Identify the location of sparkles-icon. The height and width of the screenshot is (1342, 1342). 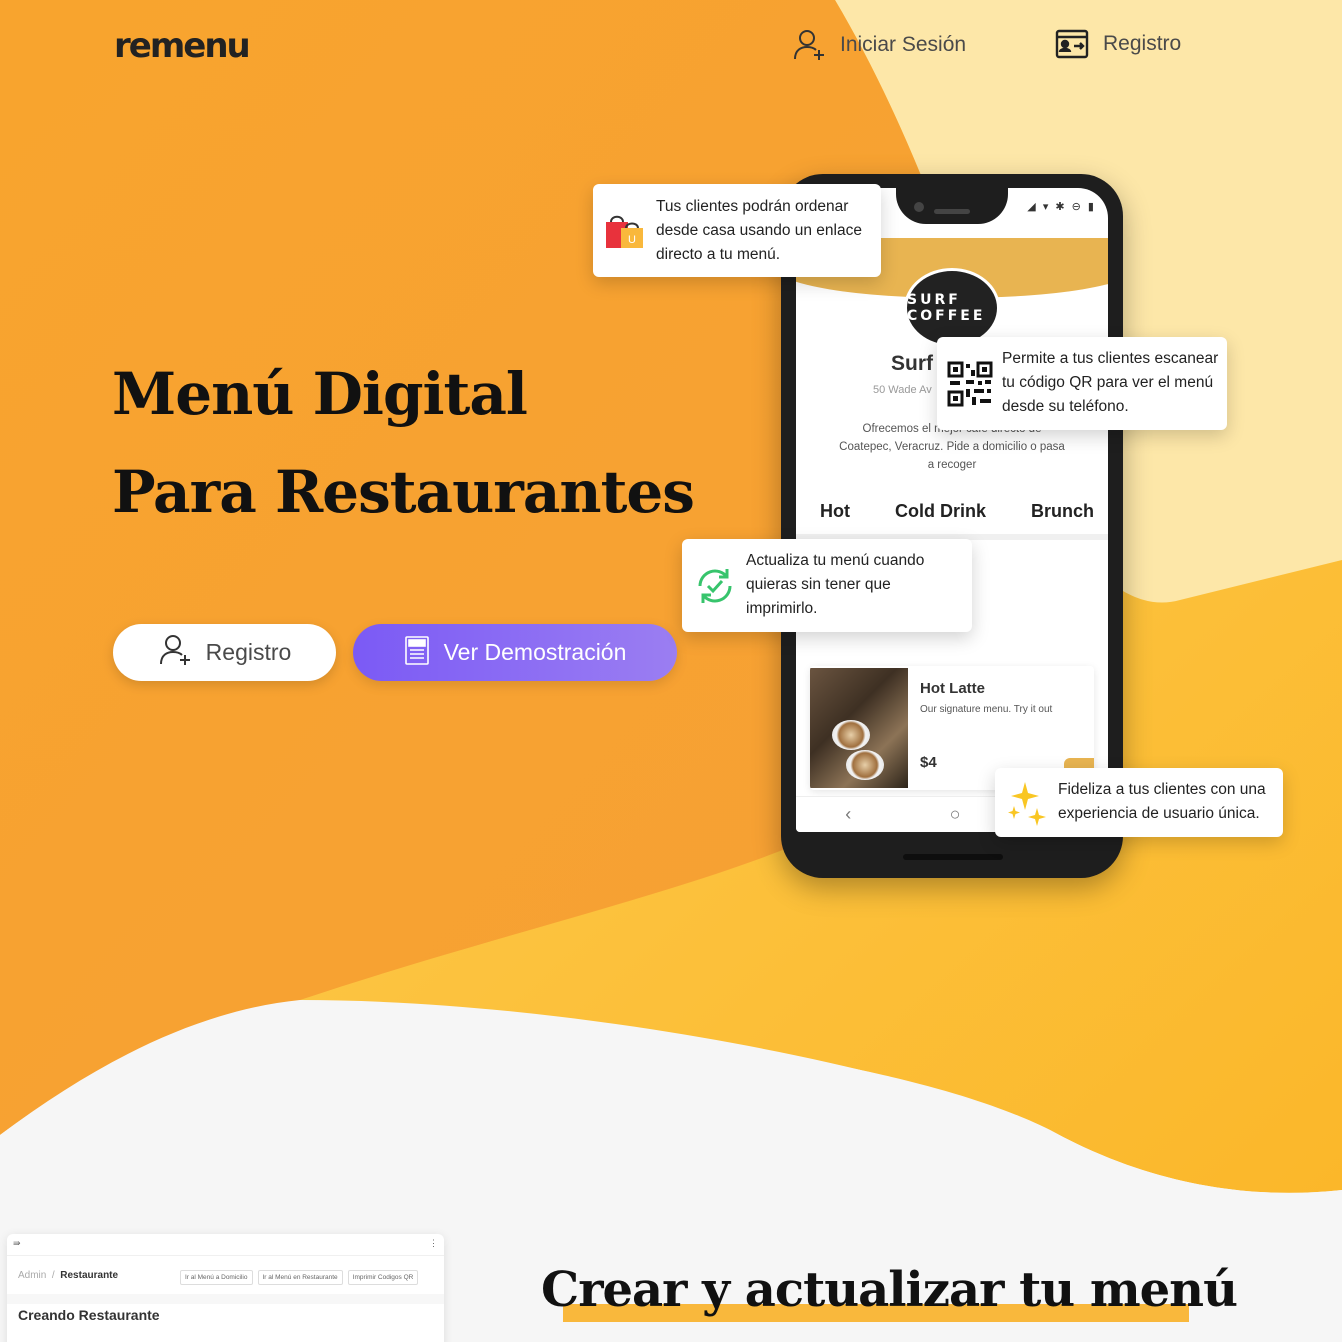
(1027, 807).